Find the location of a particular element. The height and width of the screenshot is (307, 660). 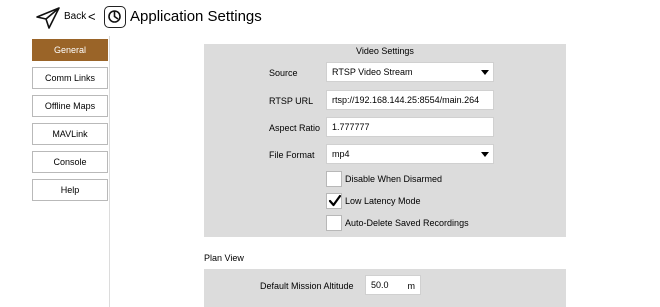

sidebar-item-console: Console is located at coordinates (70, 162).